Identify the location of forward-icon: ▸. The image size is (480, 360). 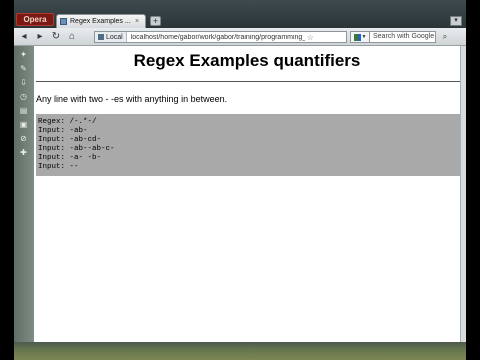
(40, 37).